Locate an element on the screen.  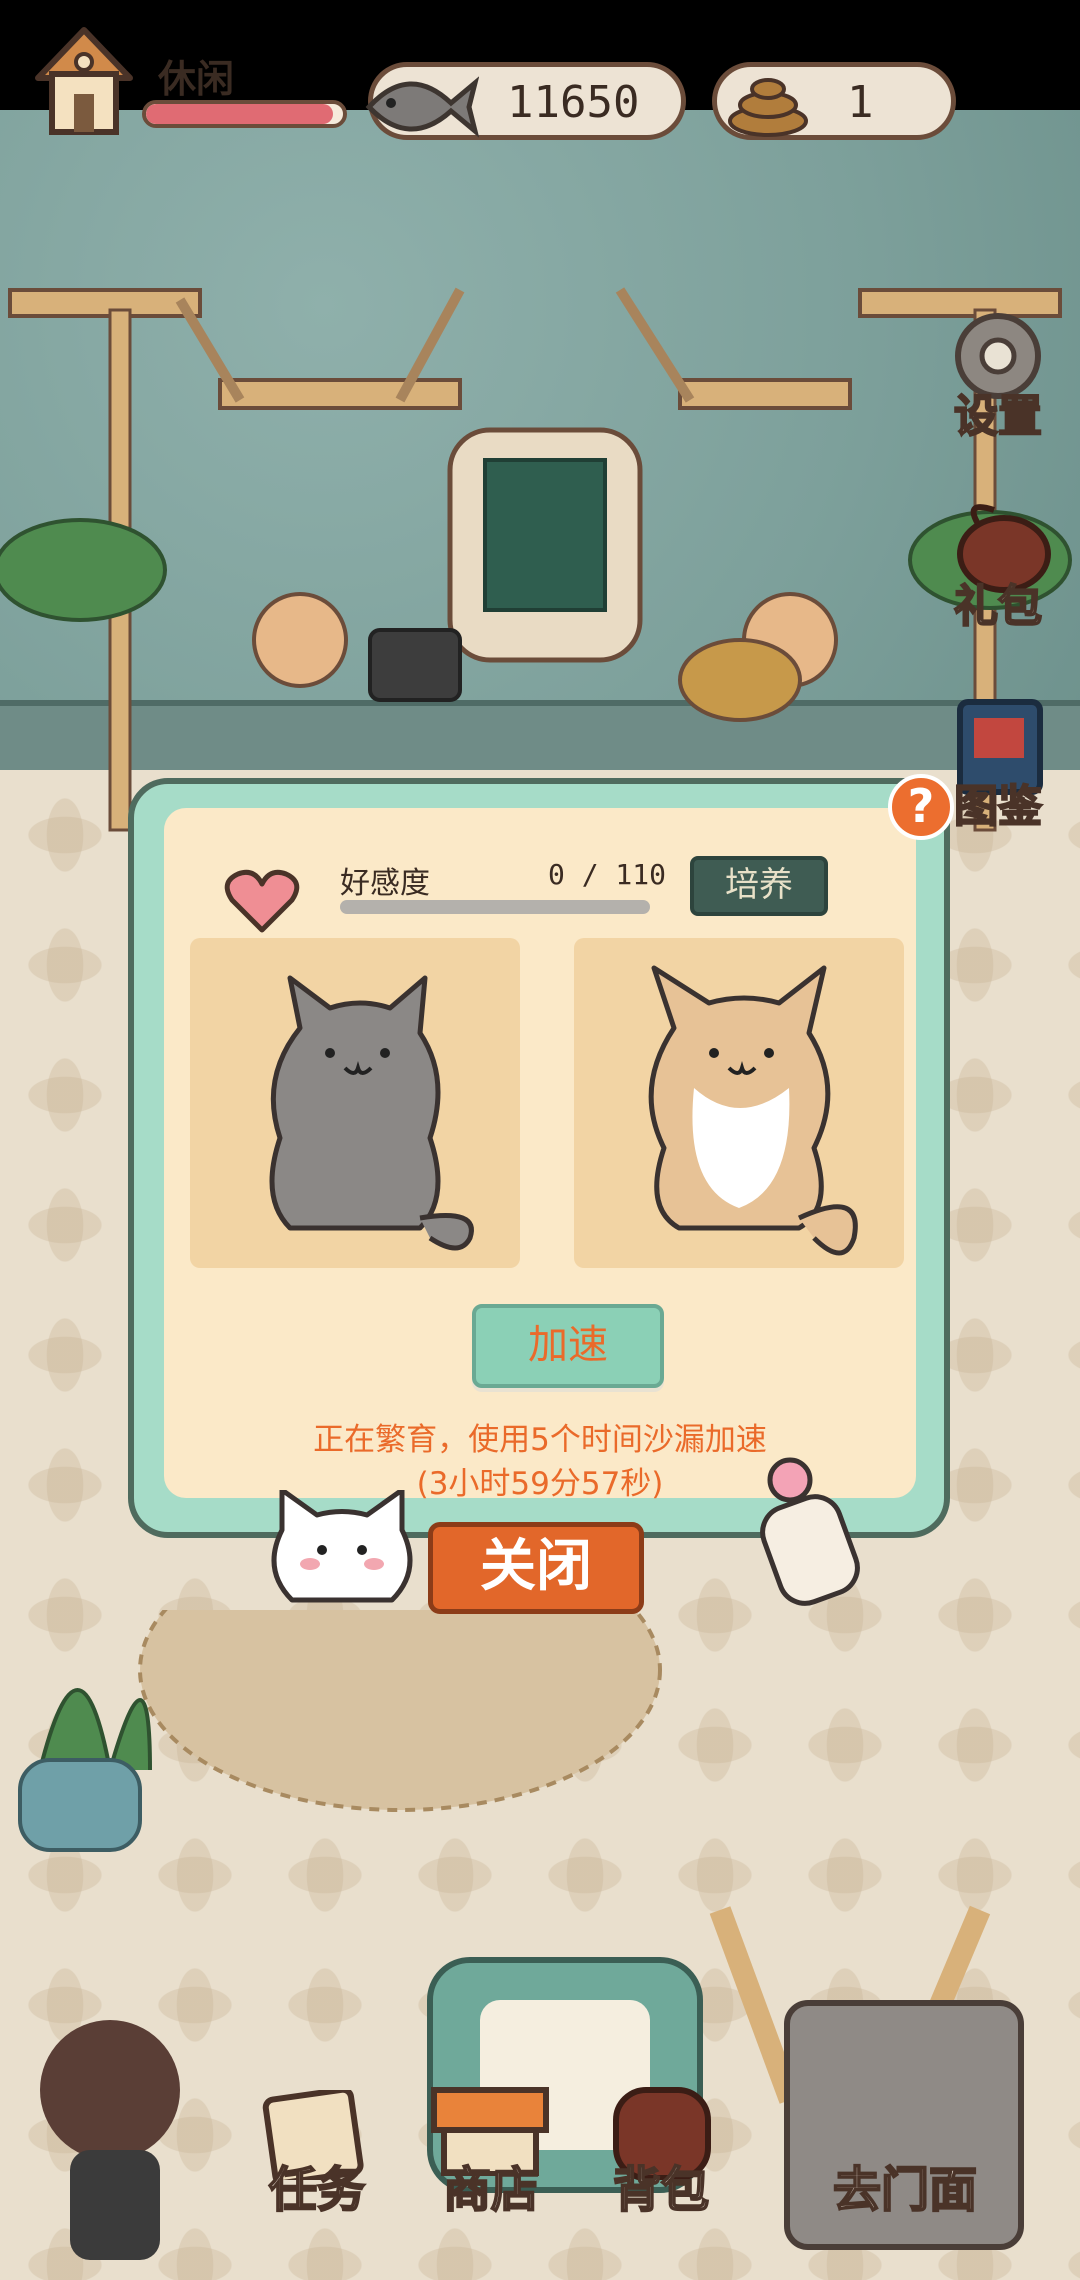
catalog-button: 图鉴 is located at coordinates (998, 765).